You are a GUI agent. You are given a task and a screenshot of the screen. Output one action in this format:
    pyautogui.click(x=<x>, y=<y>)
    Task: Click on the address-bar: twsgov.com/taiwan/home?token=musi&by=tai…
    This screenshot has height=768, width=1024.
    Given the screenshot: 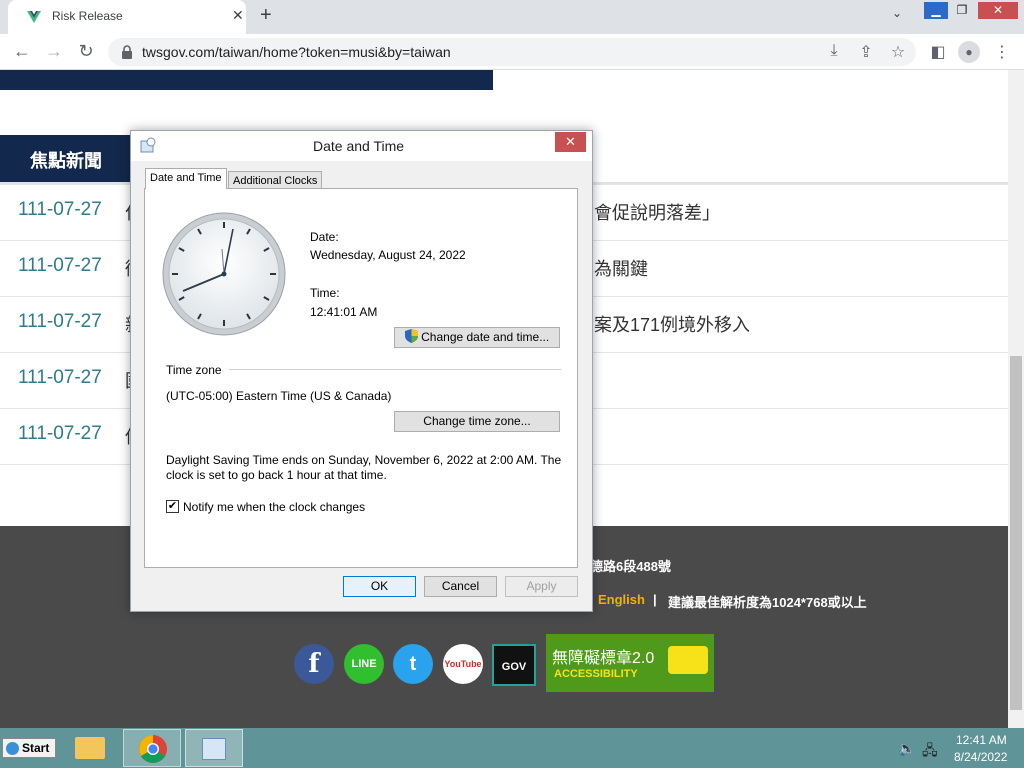 What is the action you would take?
    pyautogui.click(x=512, y=52)
    